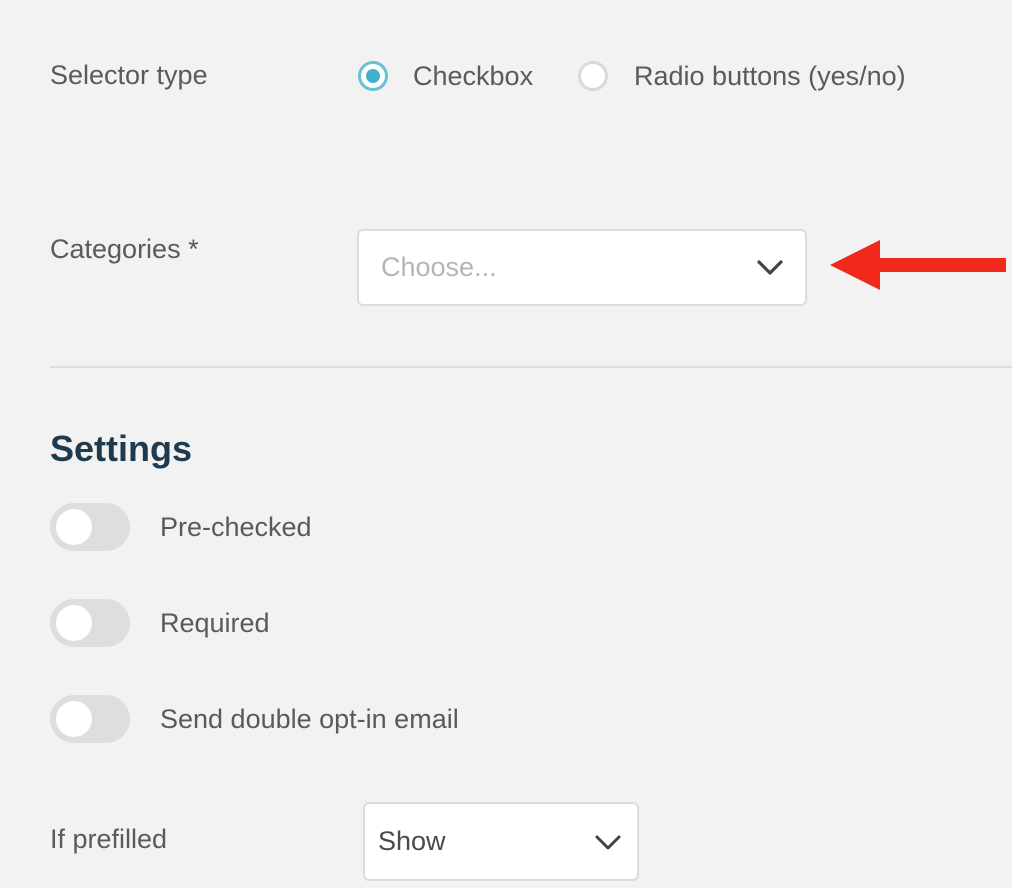 This screenshot has width=1012, height=888. I want to click on if-prefilled-label: If prefilled, so click(109, 839).